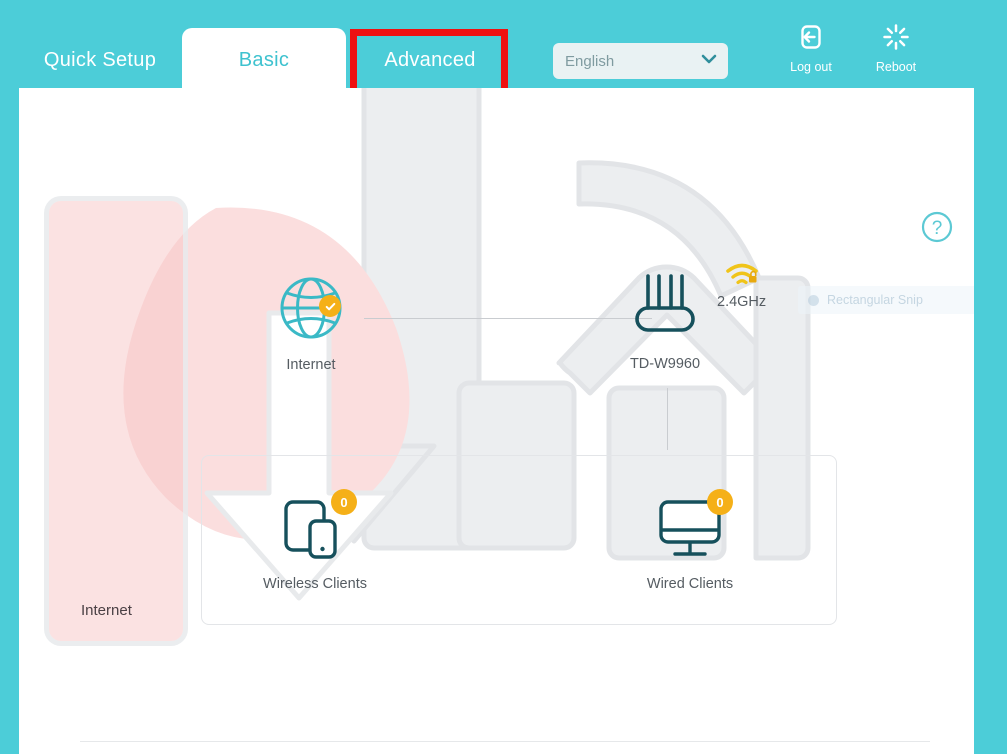 This screenshot has height=754, width=1007. Describe the element at coordinates (330, 306) in the screenshot. I see `internet-status-badge` at that location.